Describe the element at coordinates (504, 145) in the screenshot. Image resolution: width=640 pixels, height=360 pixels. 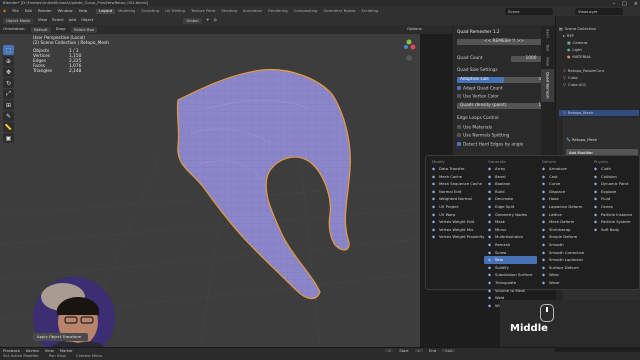
I see `detect-hard-edges-checkbox: Detect Hard Edges by angle` at that location.